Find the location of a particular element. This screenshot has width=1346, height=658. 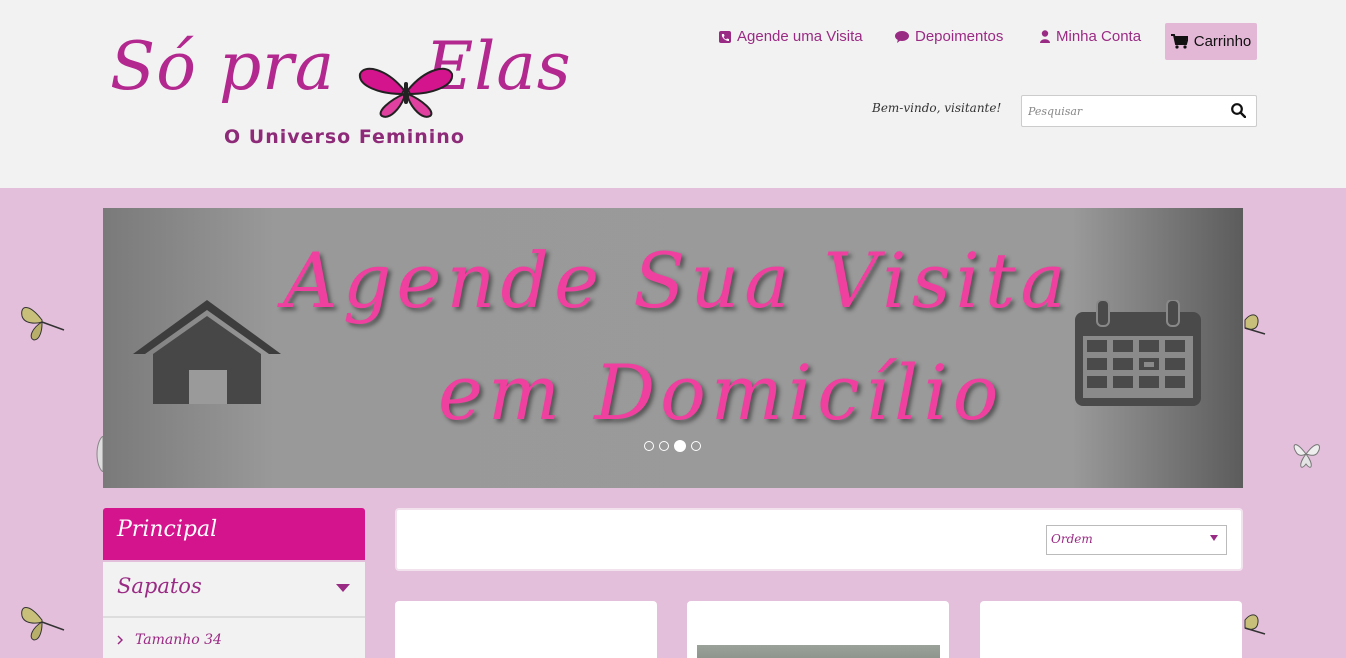

nav-depoimentos: Depoimentos is located at coordinates (949, 36).